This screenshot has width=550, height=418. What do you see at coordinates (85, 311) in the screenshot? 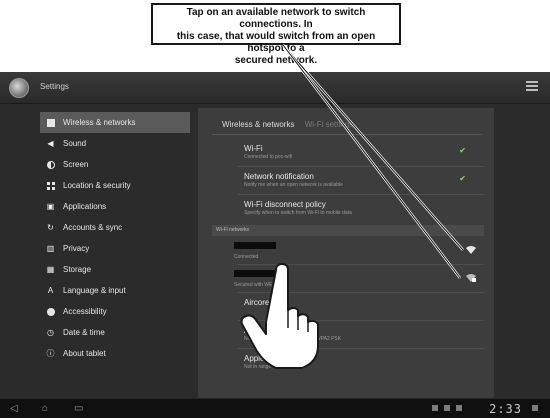
I see `sidebar-item-label: Accessibility` at bounding box center [85, 311].